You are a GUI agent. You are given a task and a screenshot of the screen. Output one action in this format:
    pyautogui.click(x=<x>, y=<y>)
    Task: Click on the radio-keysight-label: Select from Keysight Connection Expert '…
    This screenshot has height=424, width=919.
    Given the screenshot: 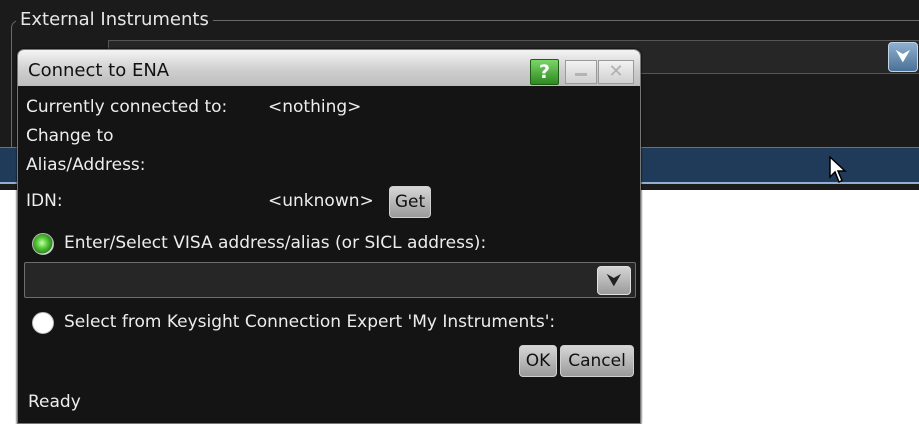 What is the action you would take?
    pyautogui.click(x=309, y=322)
    